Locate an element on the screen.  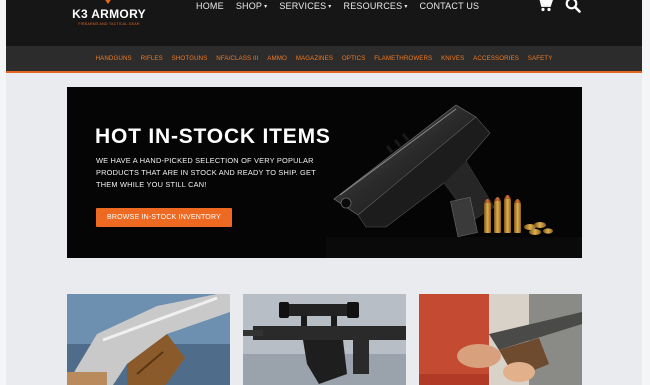
browse-inventory-button: BROWSE IN-STOCK INVENTORY is located at coordinates (164, 217).